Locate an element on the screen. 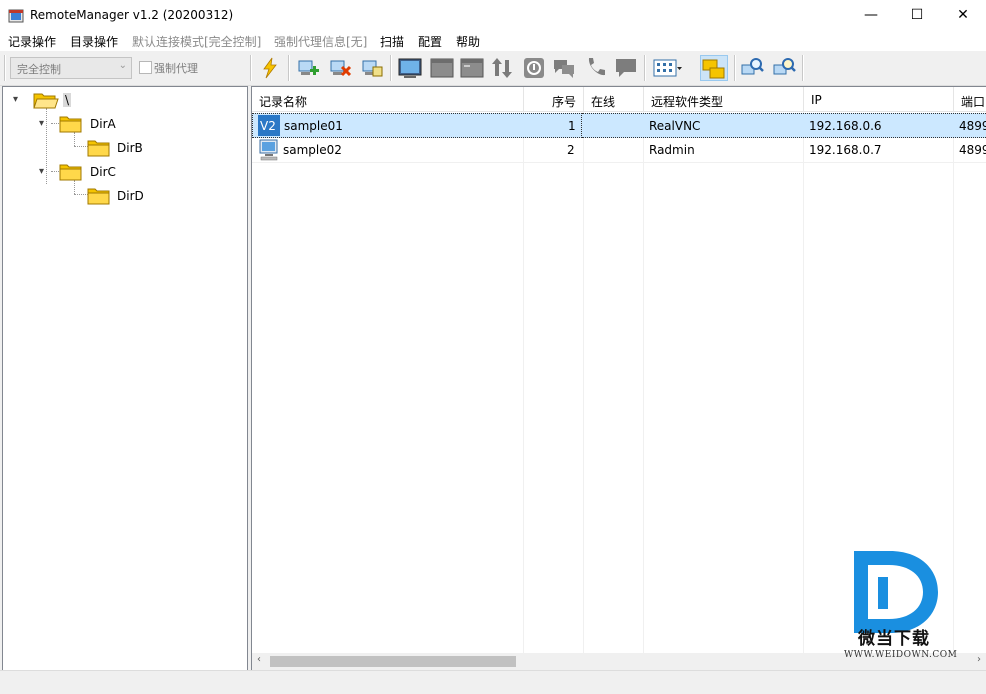 The image size is (986, 694). record-software-type: RealVNC is located at coordinates (675, 126).